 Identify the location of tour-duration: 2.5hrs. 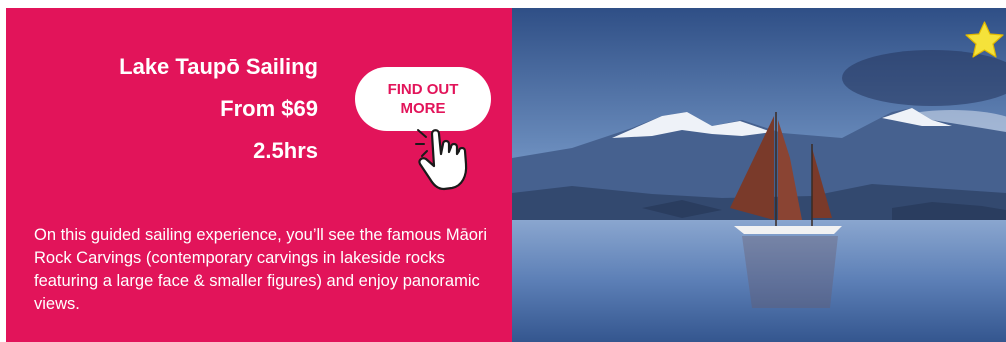
(285, 150).